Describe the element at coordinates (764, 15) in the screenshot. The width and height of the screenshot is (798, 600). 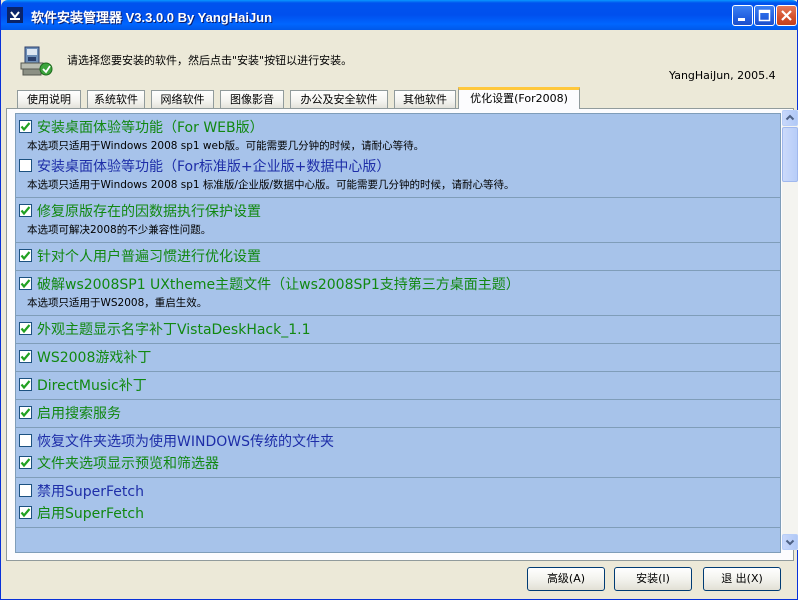
I see `maximize-button` at that location.